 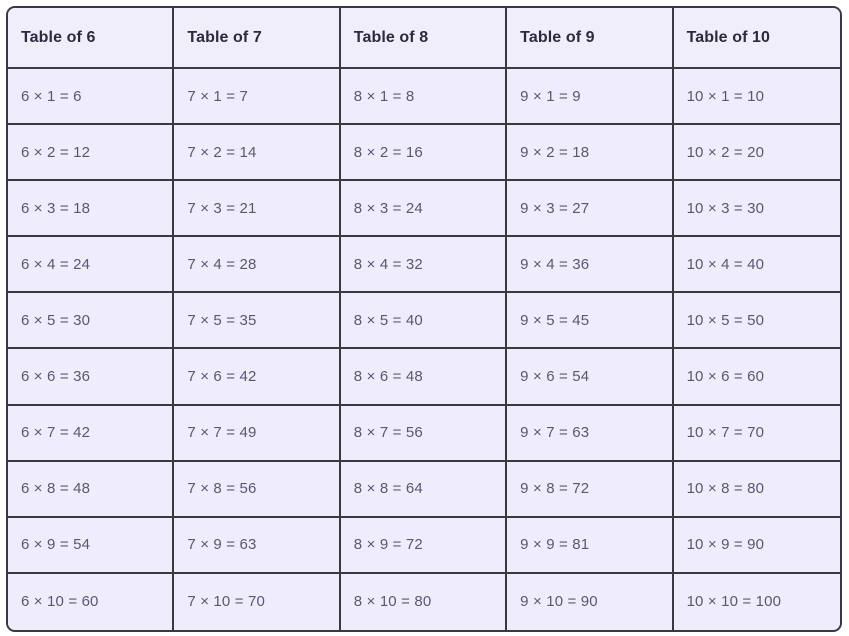 I want to click on cell: 7 × 10 = 70, so click(x=257, y=601).